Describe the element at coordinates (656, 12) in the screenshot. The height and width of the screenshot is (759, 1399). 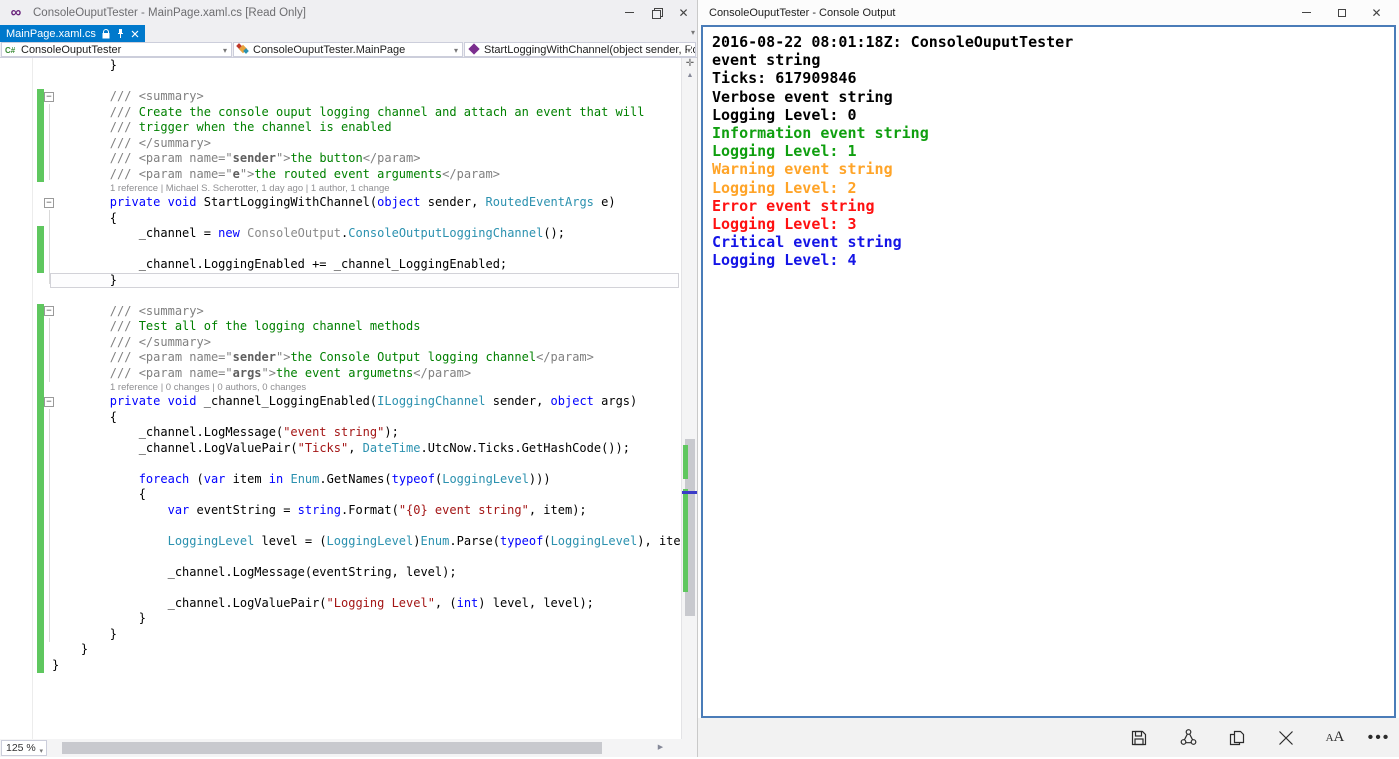
I see `vs-restore-button` at that location.